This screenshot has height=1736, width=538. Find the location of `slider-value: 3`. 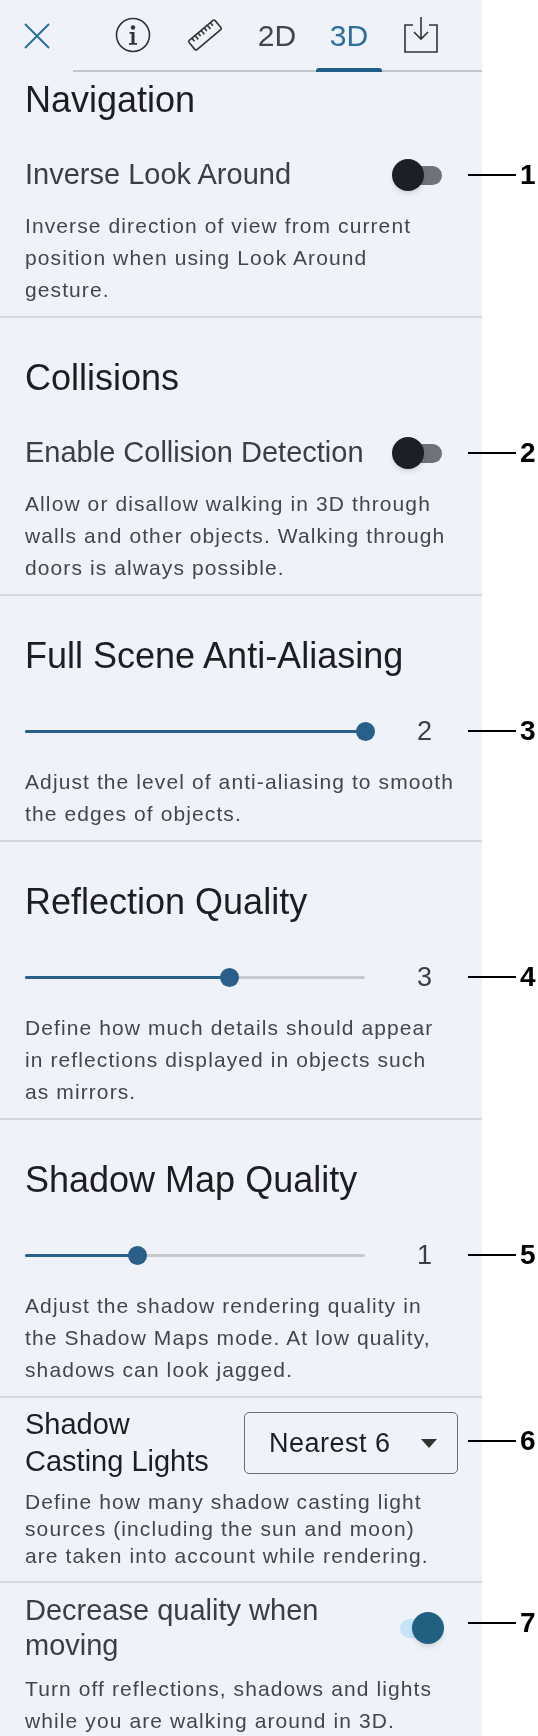

slider-value: 3 is located at coordinates (425, 977).